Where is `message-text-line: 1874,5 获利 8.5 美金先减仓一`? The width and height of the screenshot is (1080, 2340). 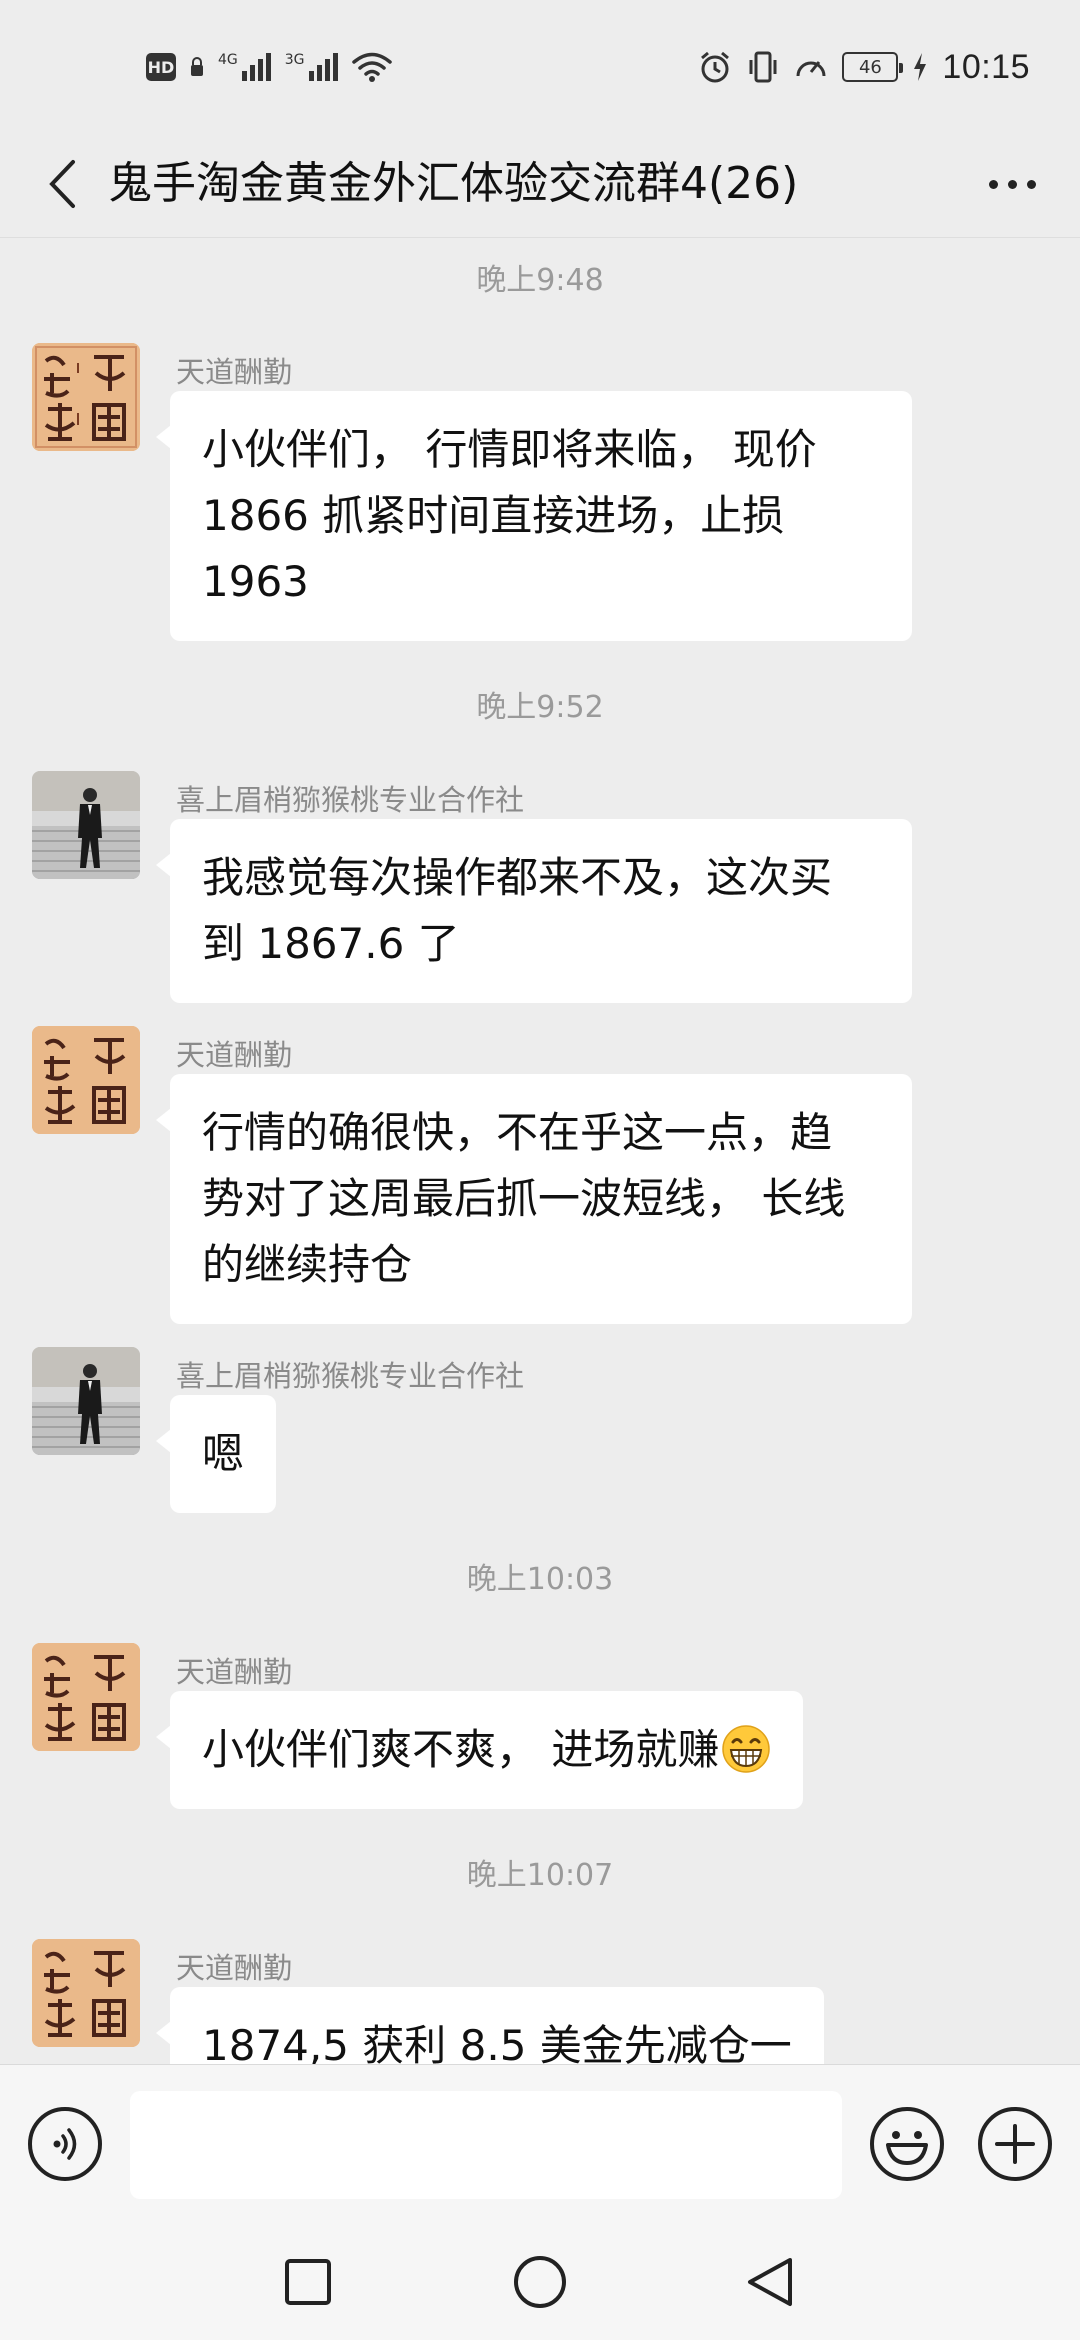
message-text-line: 1874,5 获利 8.5 美金先减仓一 is located at coordinates (497, 2042).